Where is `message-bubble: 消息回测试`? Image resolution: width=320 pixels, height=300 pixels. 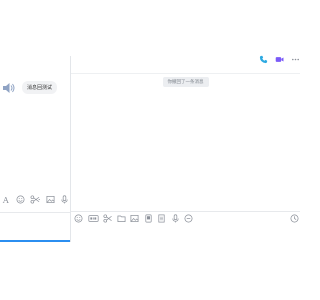
message-bubble: 消息回测试 is located at coordinates (40, 87).